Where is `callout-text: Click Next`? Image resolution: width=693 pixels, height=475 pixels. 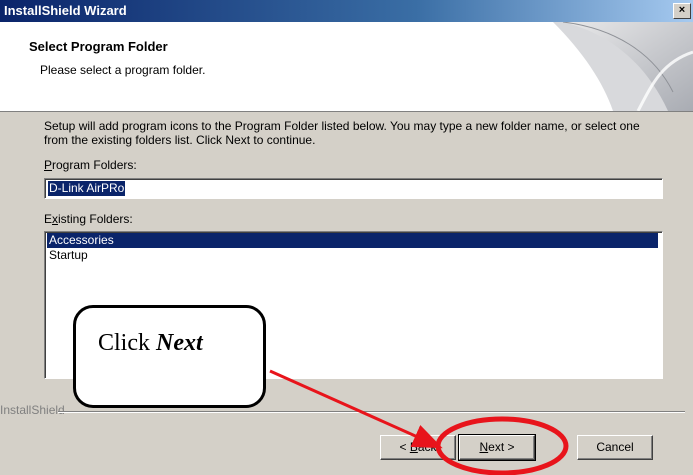
callout-text: Click Next is located at coordinates (150, 343).